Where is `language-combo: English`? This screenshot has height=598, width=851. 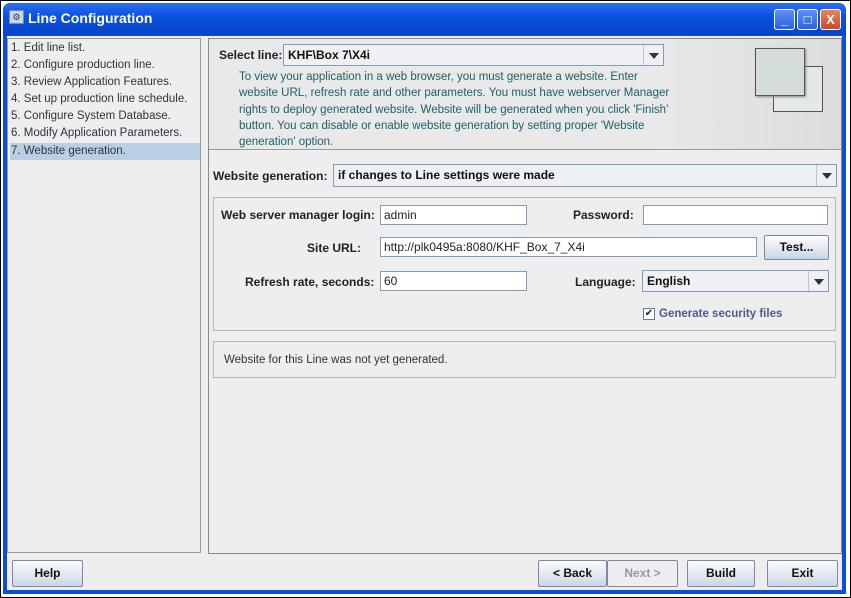 language-combo: English is located at coordinates (735, 281).